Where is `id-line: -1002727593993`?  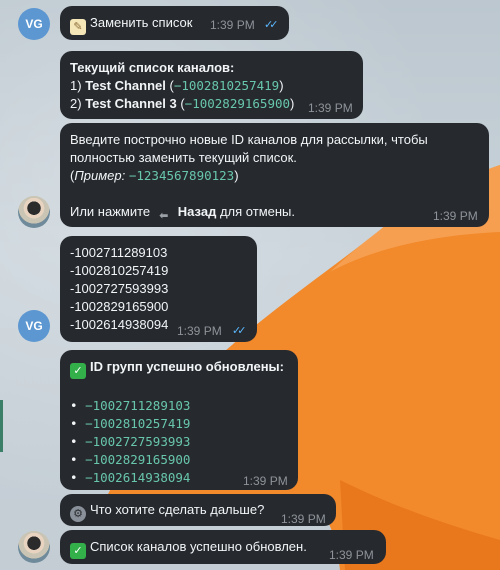 id-line: -1002727593993 is located at coordinates (119, 288).